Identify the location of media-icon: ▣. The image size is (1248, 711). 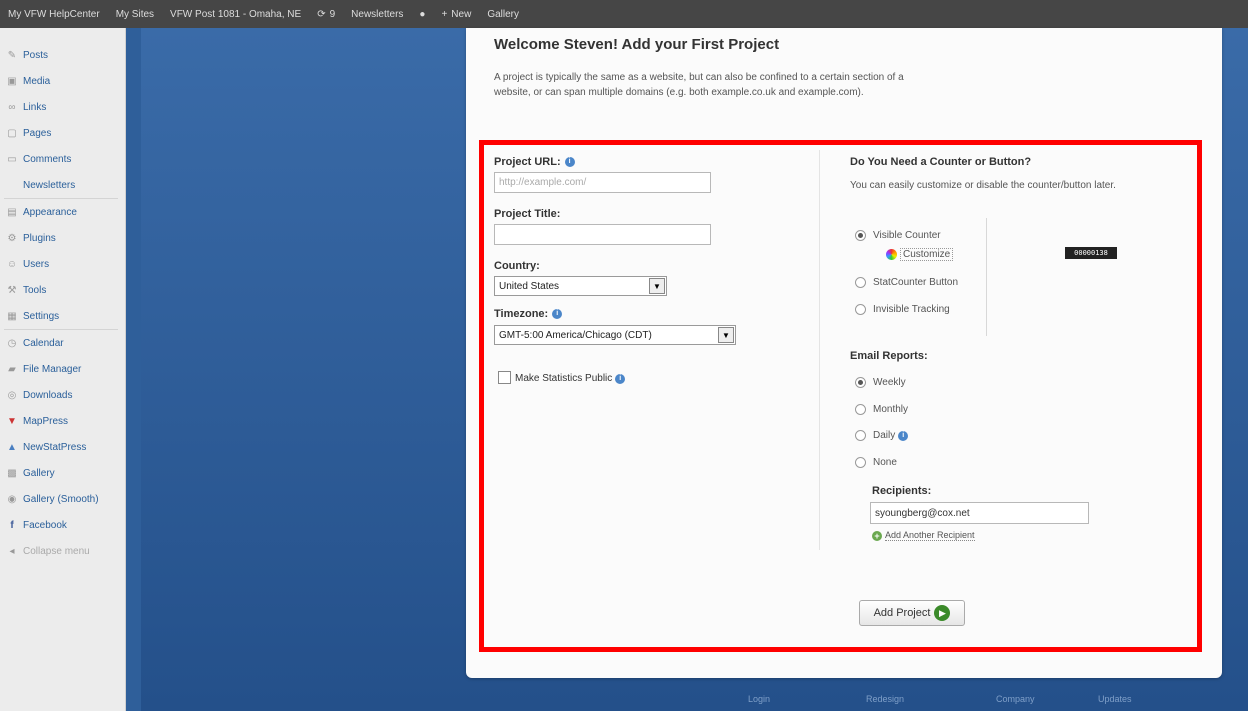
(12, 81).